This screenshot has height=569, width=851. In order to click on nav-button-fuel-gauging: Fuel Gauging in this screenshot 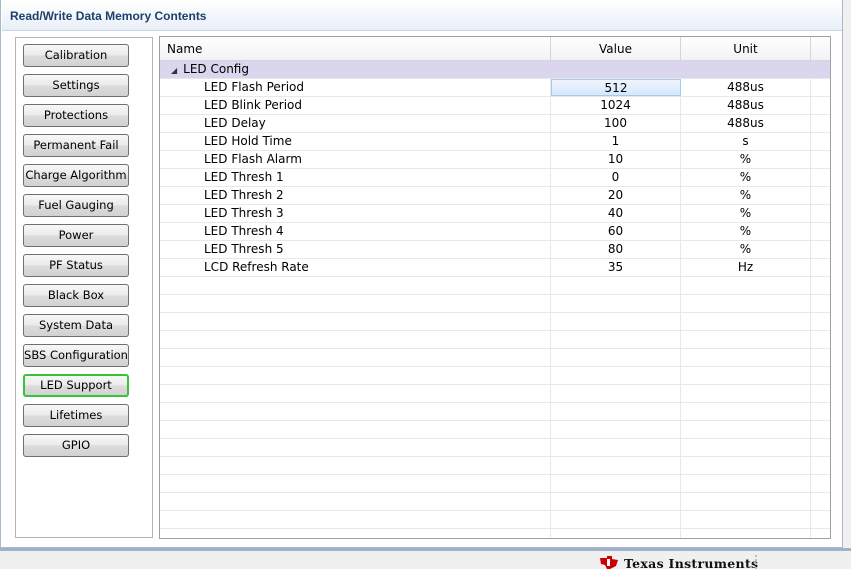, I will do `click(76, 205)`.